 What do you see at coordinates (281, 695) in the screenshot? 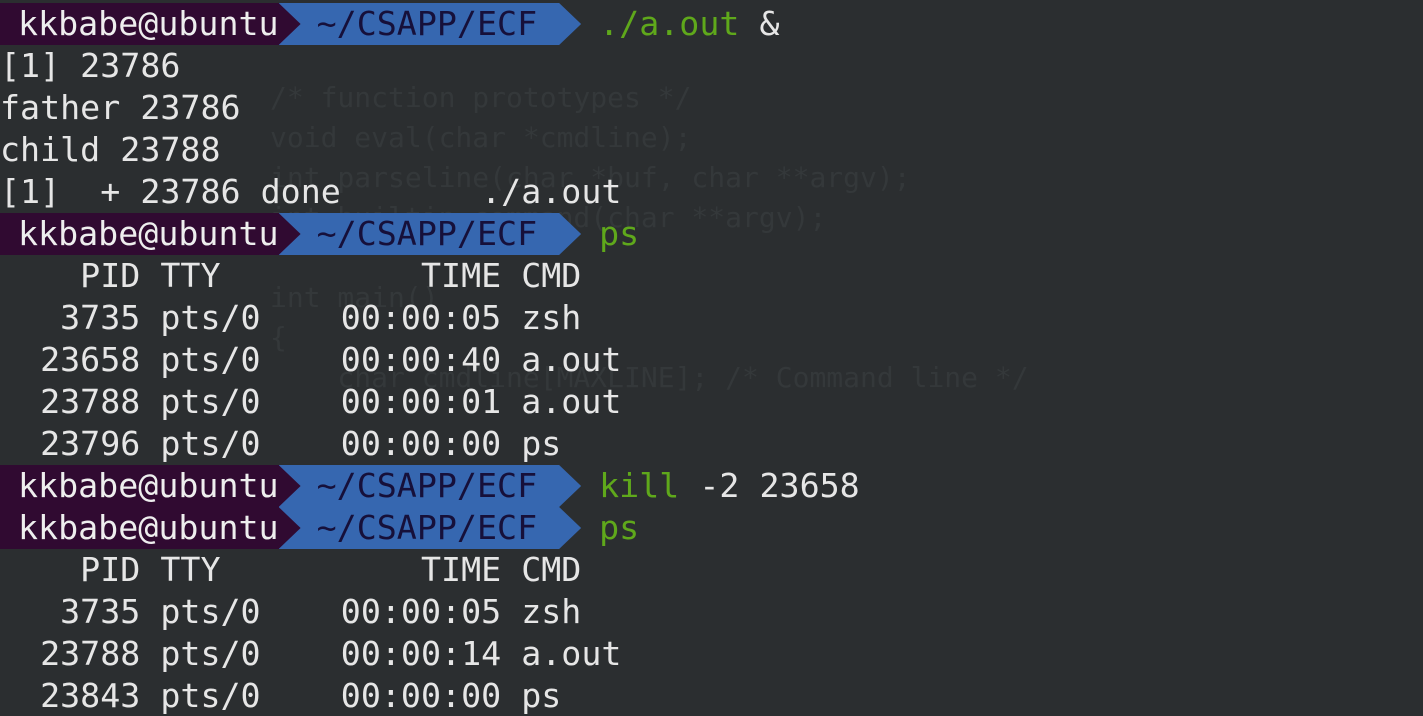
I see `ps-row: 23843 pts/0 00:00:00 ps` at bounding box center [281, 695].